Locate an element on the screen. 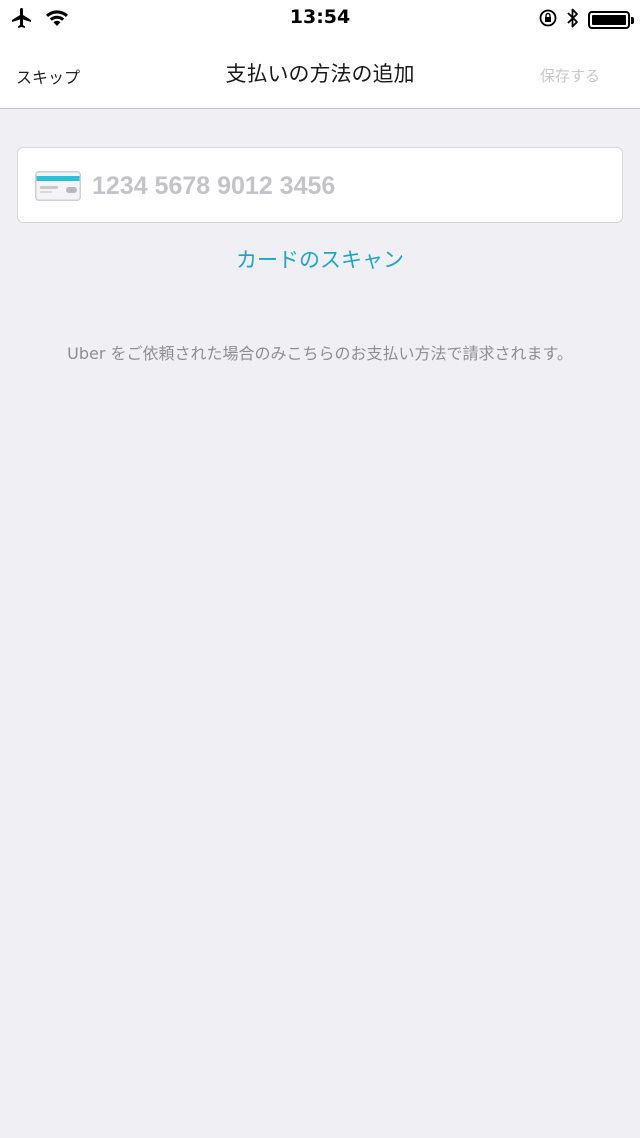  credit-card-icon is located at coordinates (58, 188).